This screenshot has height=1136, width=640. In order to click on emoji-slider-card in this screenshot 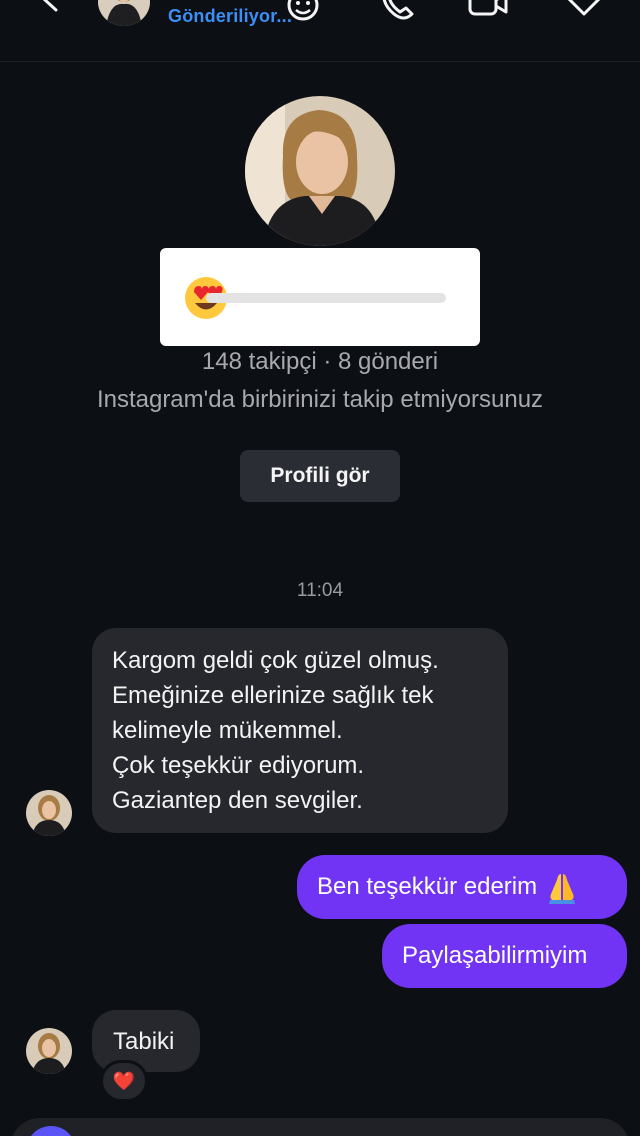, I will do `click(320, 297)`.